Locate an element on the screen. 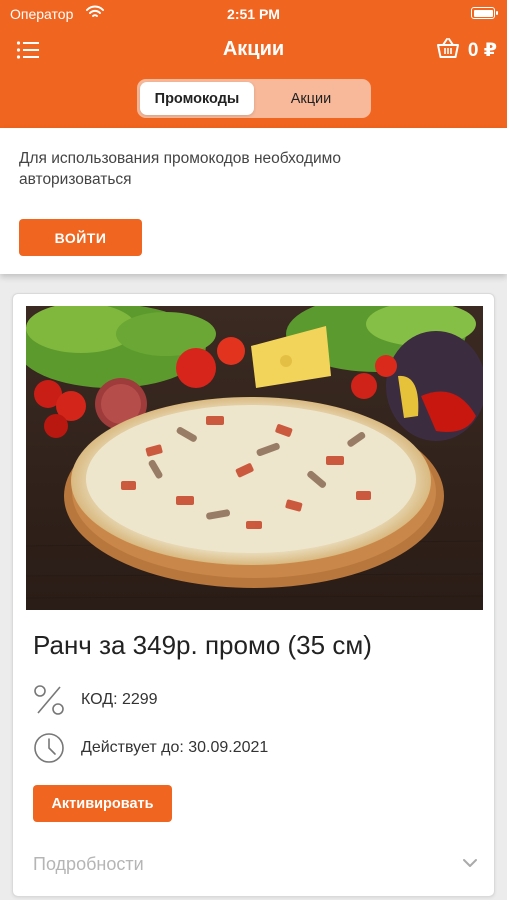  promo-code-row: КОД: 2299 is located at coordinates (95, 700).